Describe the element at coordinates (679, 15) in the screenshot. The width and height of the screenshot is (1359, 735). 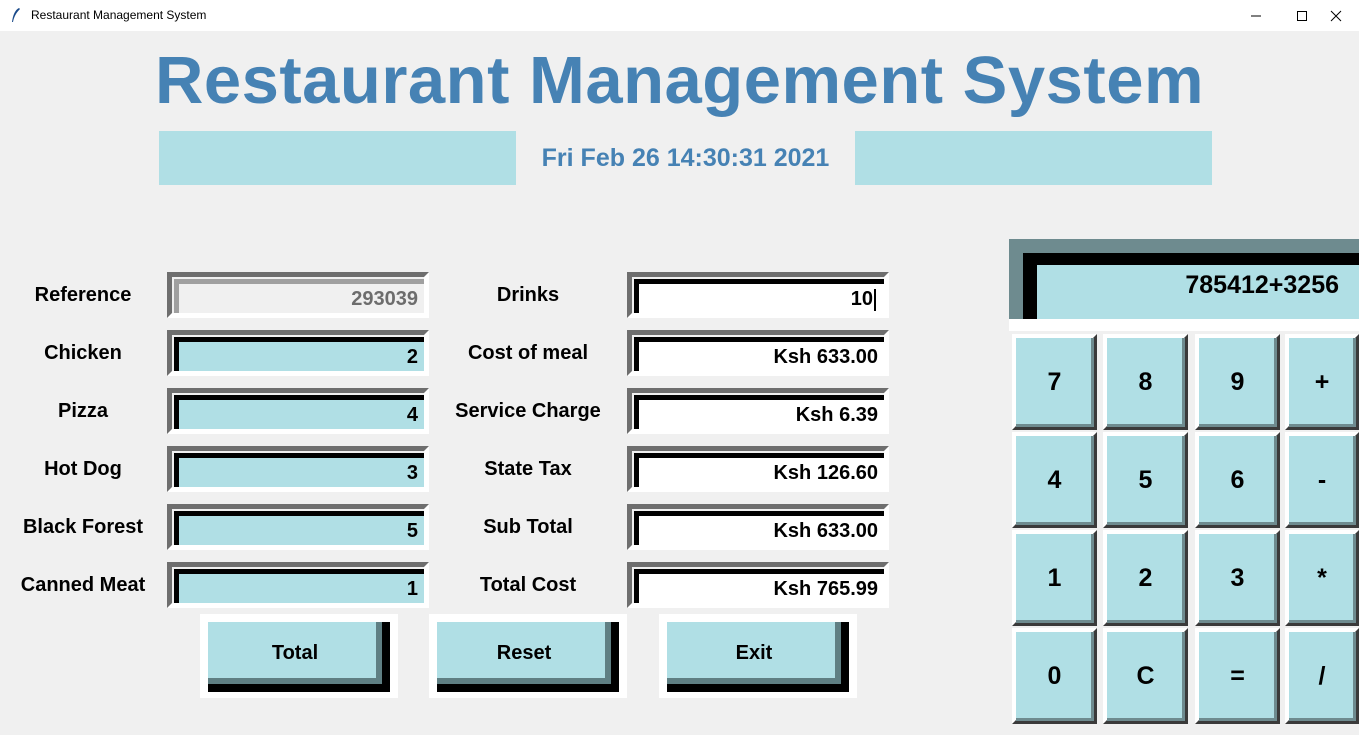
I see `window-titlebar: Restaurant Management System` at that location.